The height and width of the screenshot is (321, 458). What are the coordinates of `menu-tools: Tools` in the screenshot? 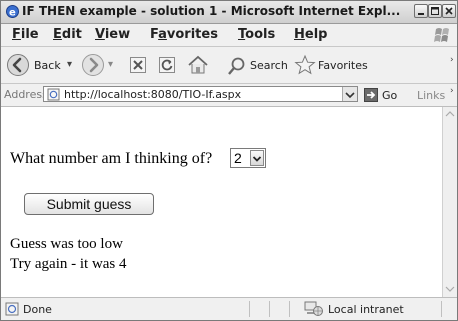 It's located at (256, 34).